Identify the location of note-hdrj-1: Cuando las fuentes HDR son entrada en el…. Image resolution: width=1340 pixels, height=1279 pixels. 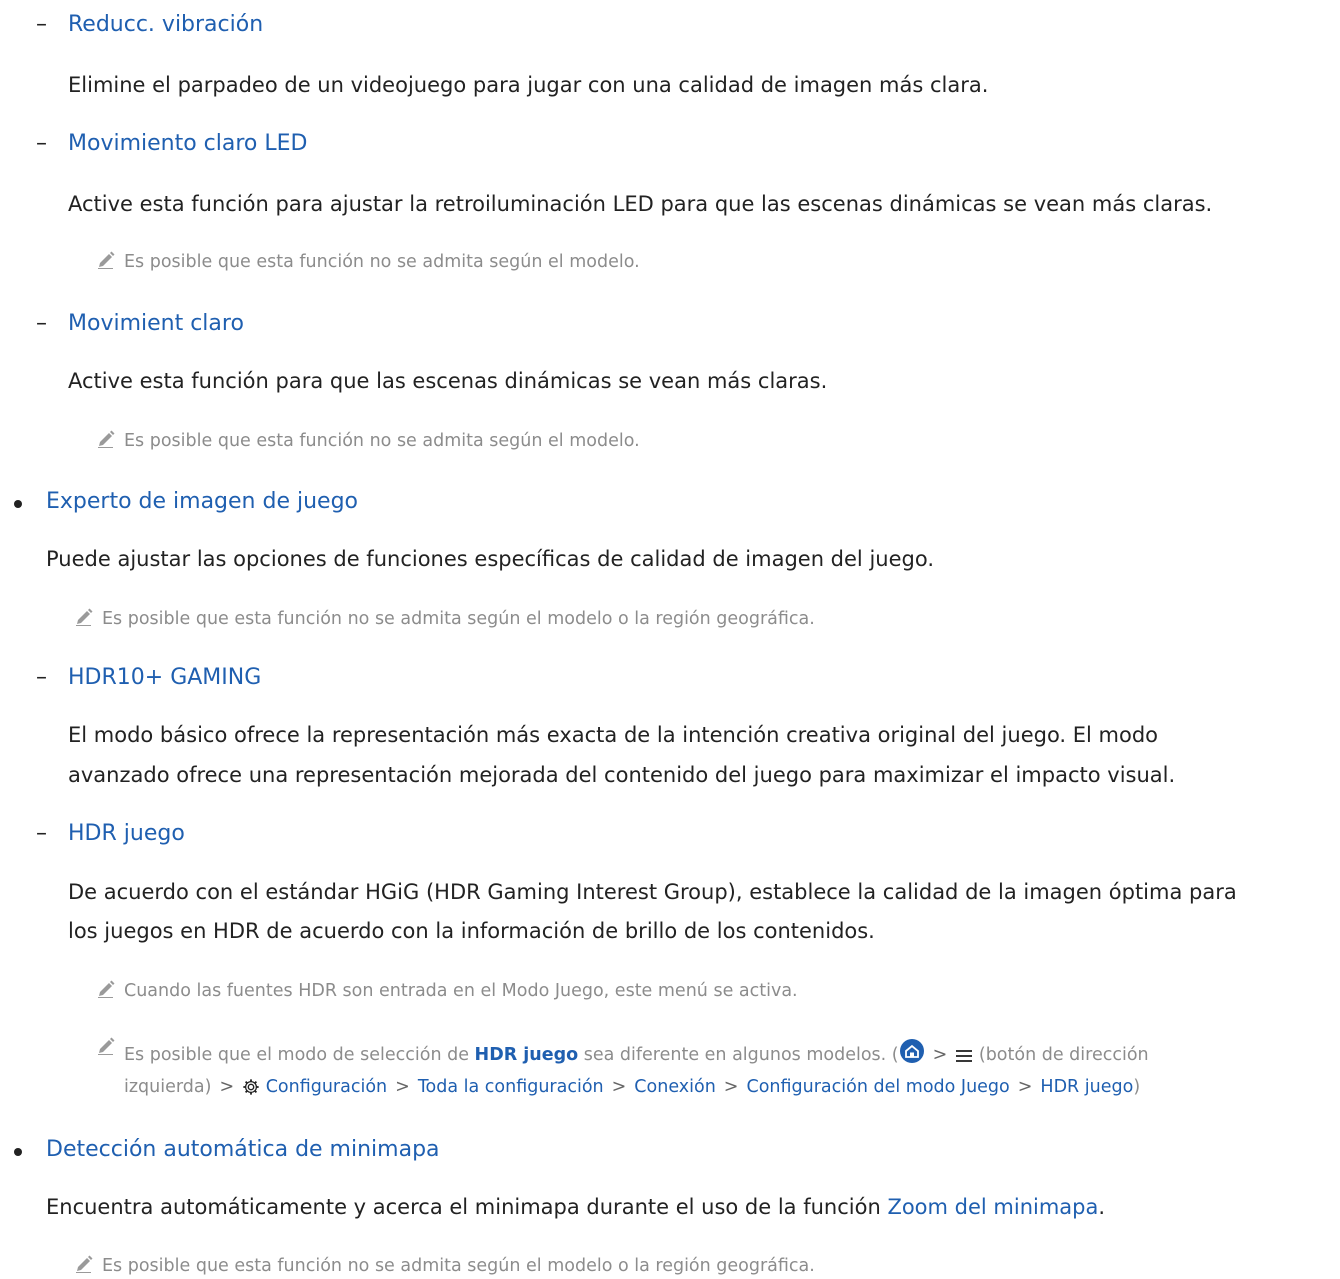
(461, 991).